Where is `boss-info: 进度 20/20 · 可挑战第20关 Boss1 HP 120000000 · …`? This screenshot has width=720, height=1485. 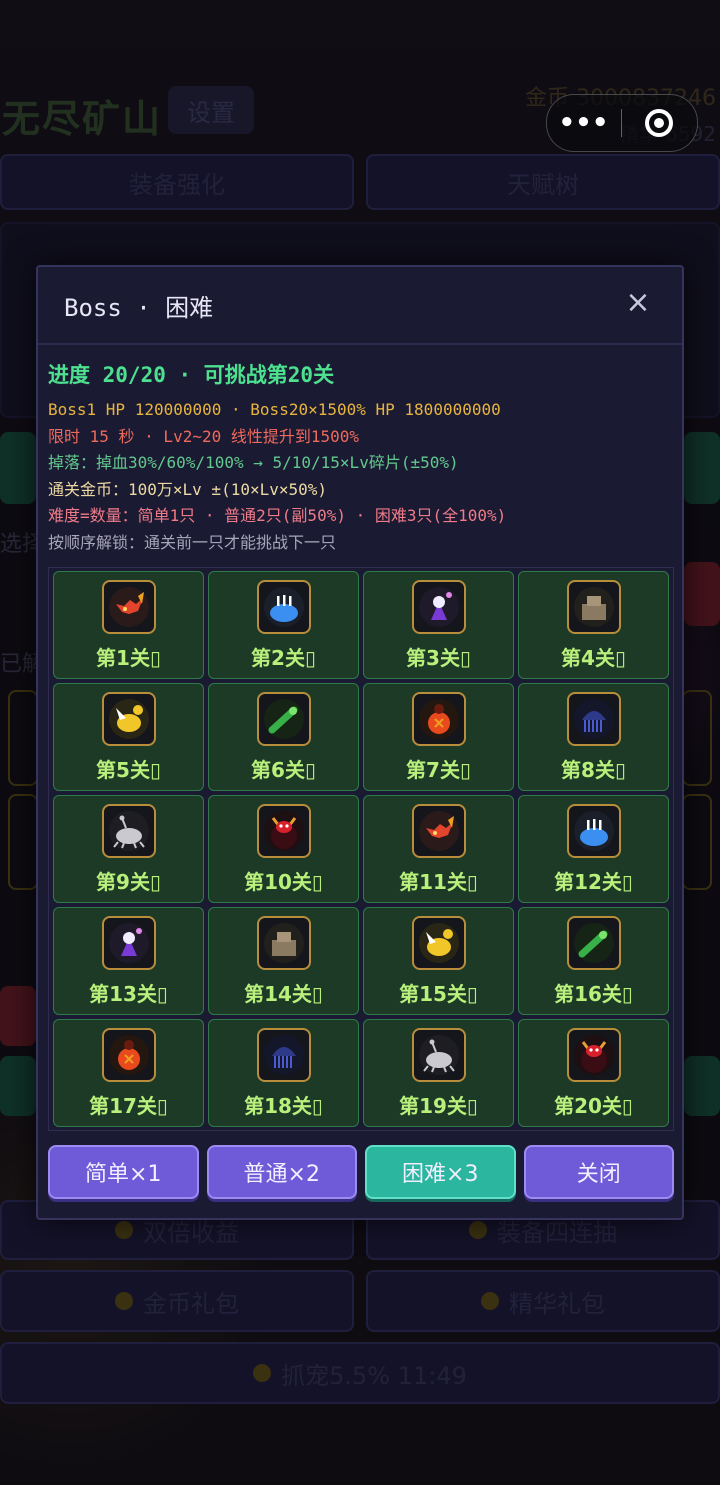
boss-info: 进度 20/20 · 可挑战第20关 Boss1 HP 120000000 · … is located at coordinates (360, 450).